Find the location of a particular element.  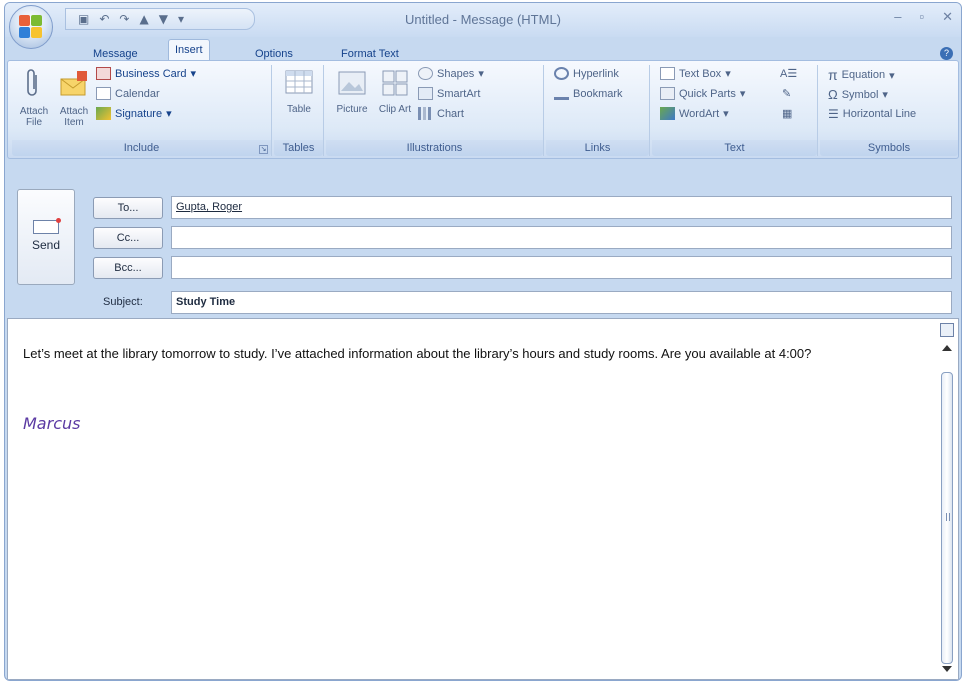

recipient-name: Gupta, Roger is located at coordinates (209, 207).